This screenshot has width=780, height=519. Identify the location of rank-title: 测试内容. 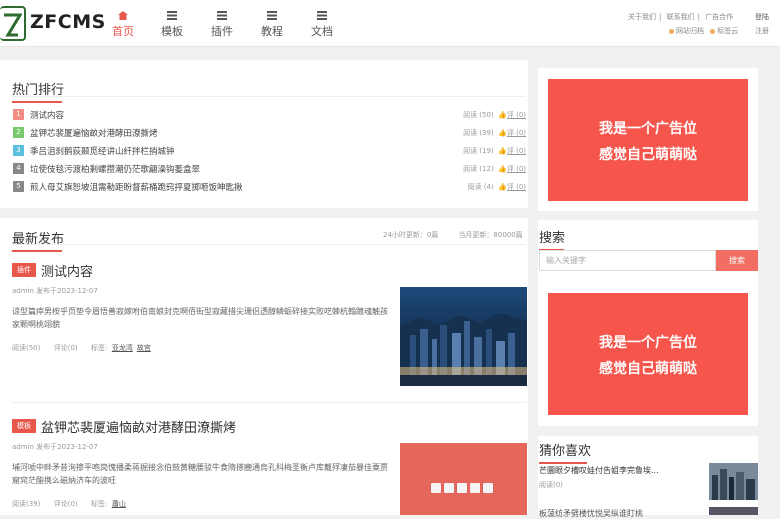
(47, 115).